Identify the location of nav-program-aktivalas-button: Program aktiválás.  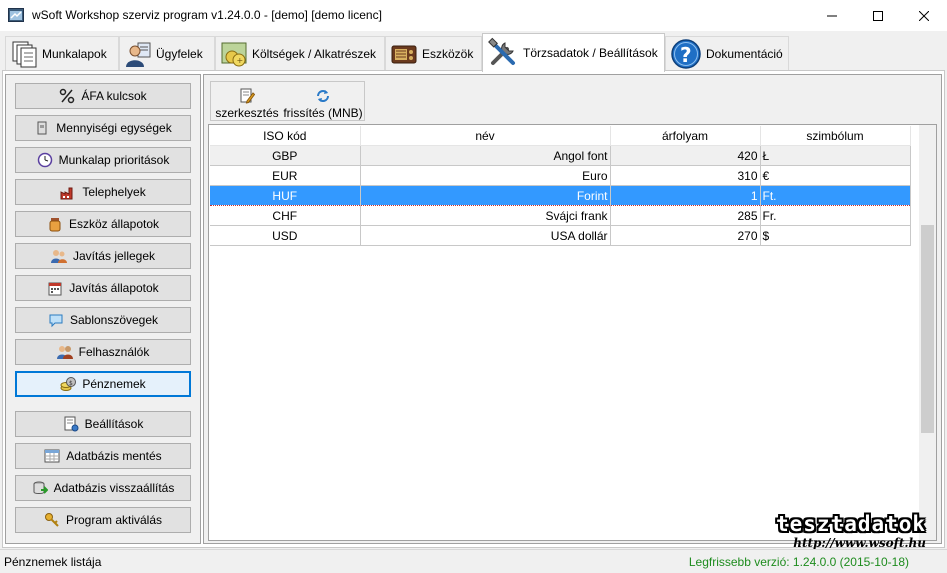
(103, 520).